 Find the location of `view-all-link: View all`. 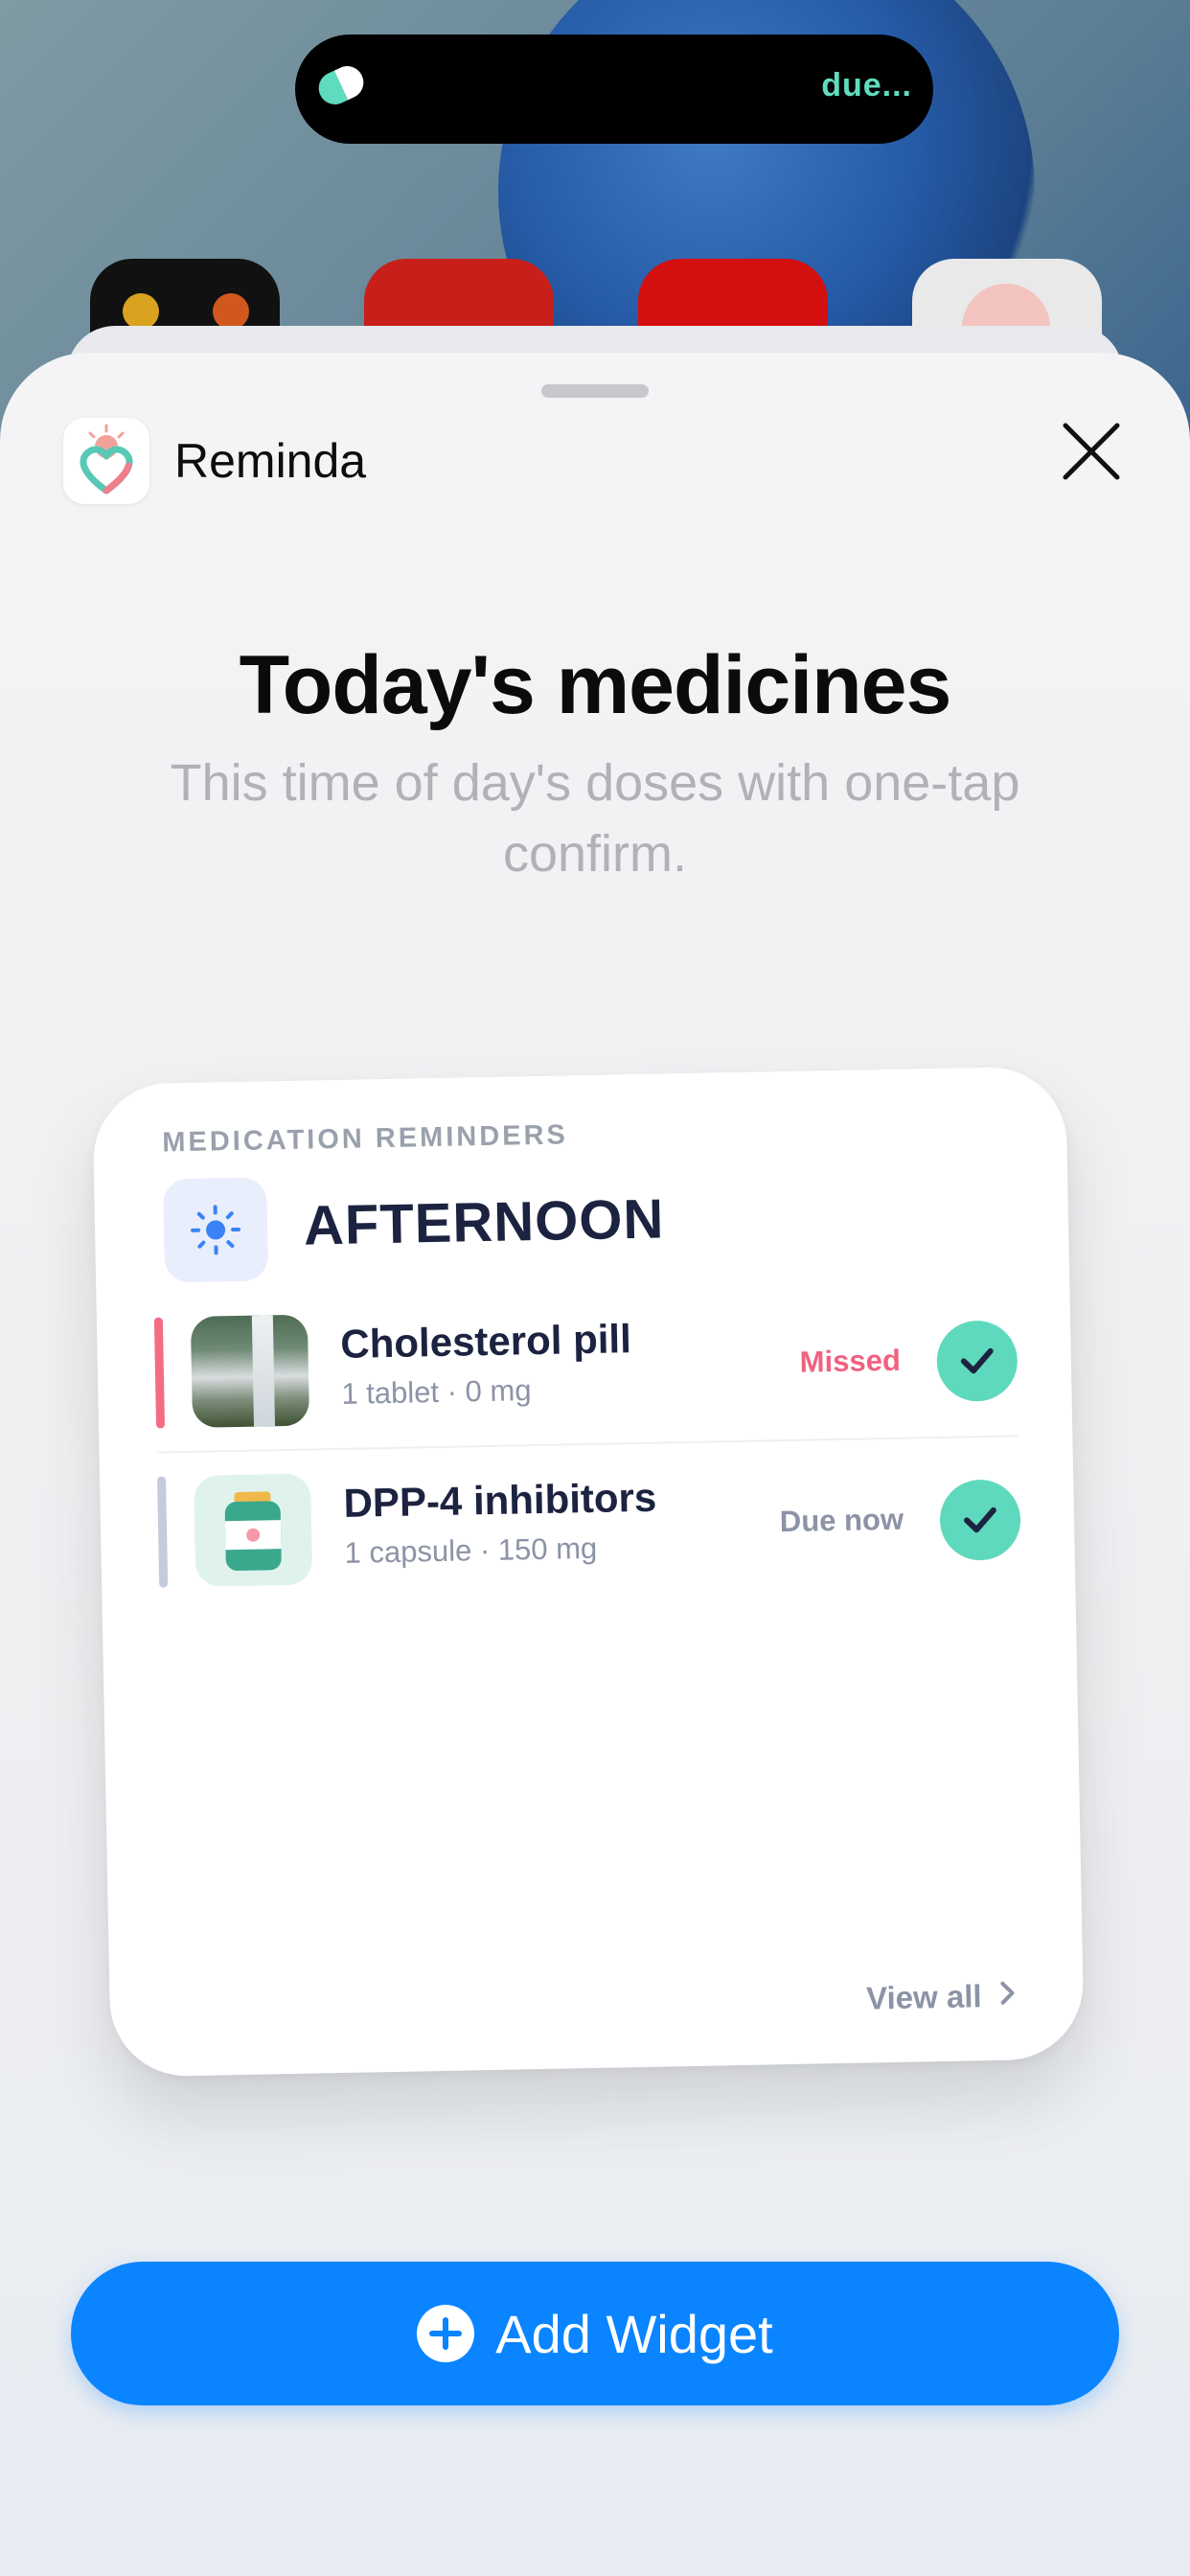

view-all-link: View all is located at coordinates (942, 1997).